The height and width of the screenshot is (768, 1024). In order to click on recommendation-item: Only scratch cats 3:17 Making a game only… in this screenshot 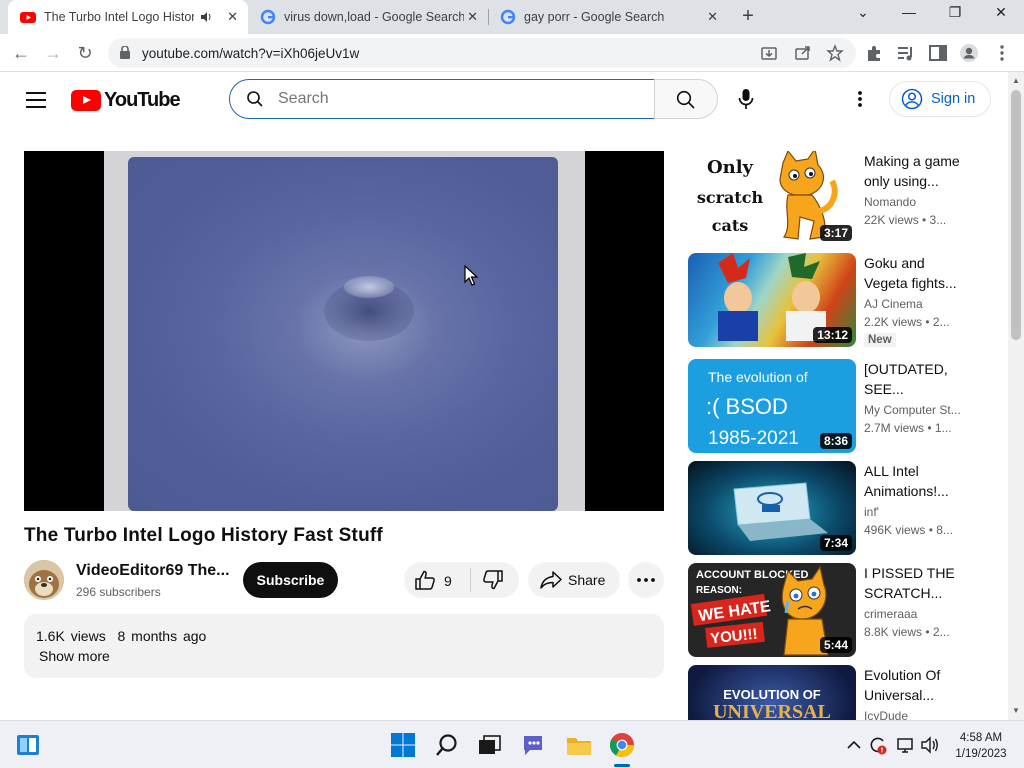, I will do `click(838, 198)`.